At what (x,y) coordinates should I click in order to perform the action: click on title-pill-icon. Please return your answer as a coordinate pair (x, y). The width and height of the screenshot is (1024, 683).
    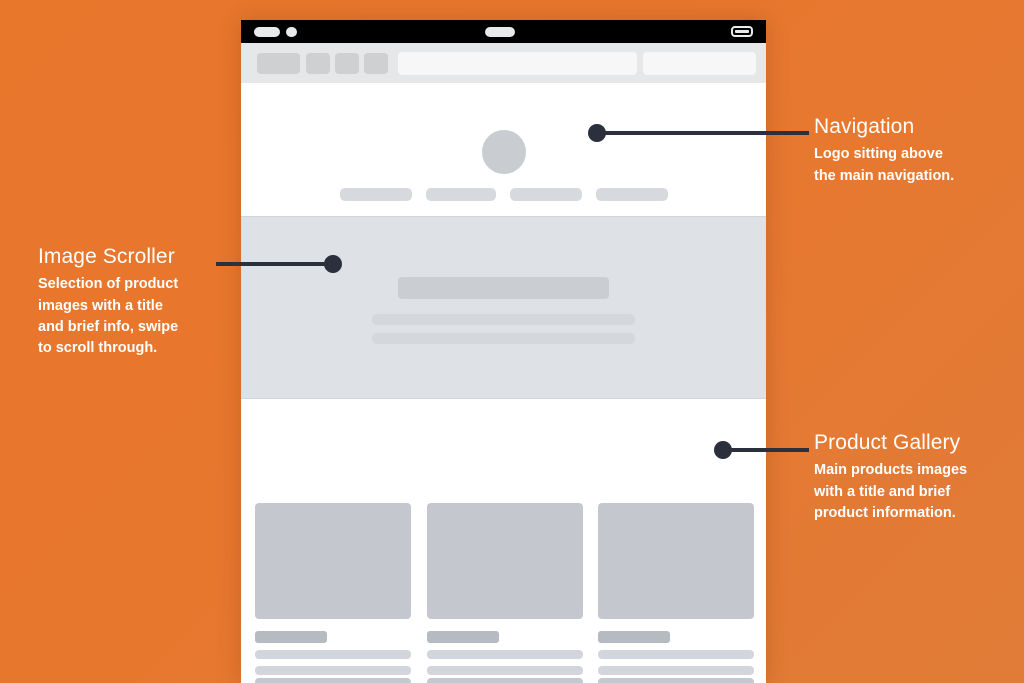
    Looking at the image, I should click on (500, 32).